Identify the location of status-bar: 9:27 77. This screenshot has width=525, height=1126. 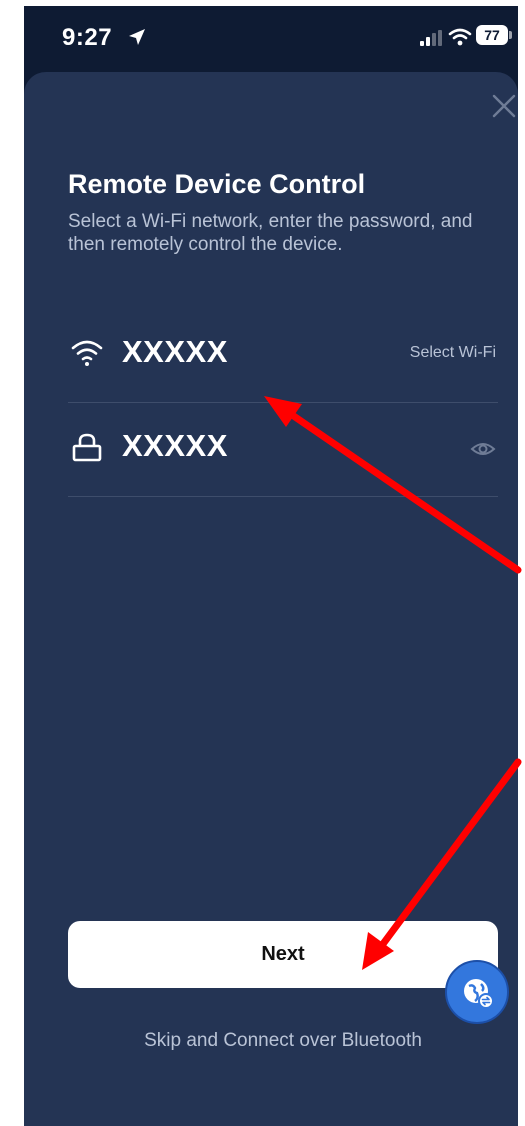
(271, 38).